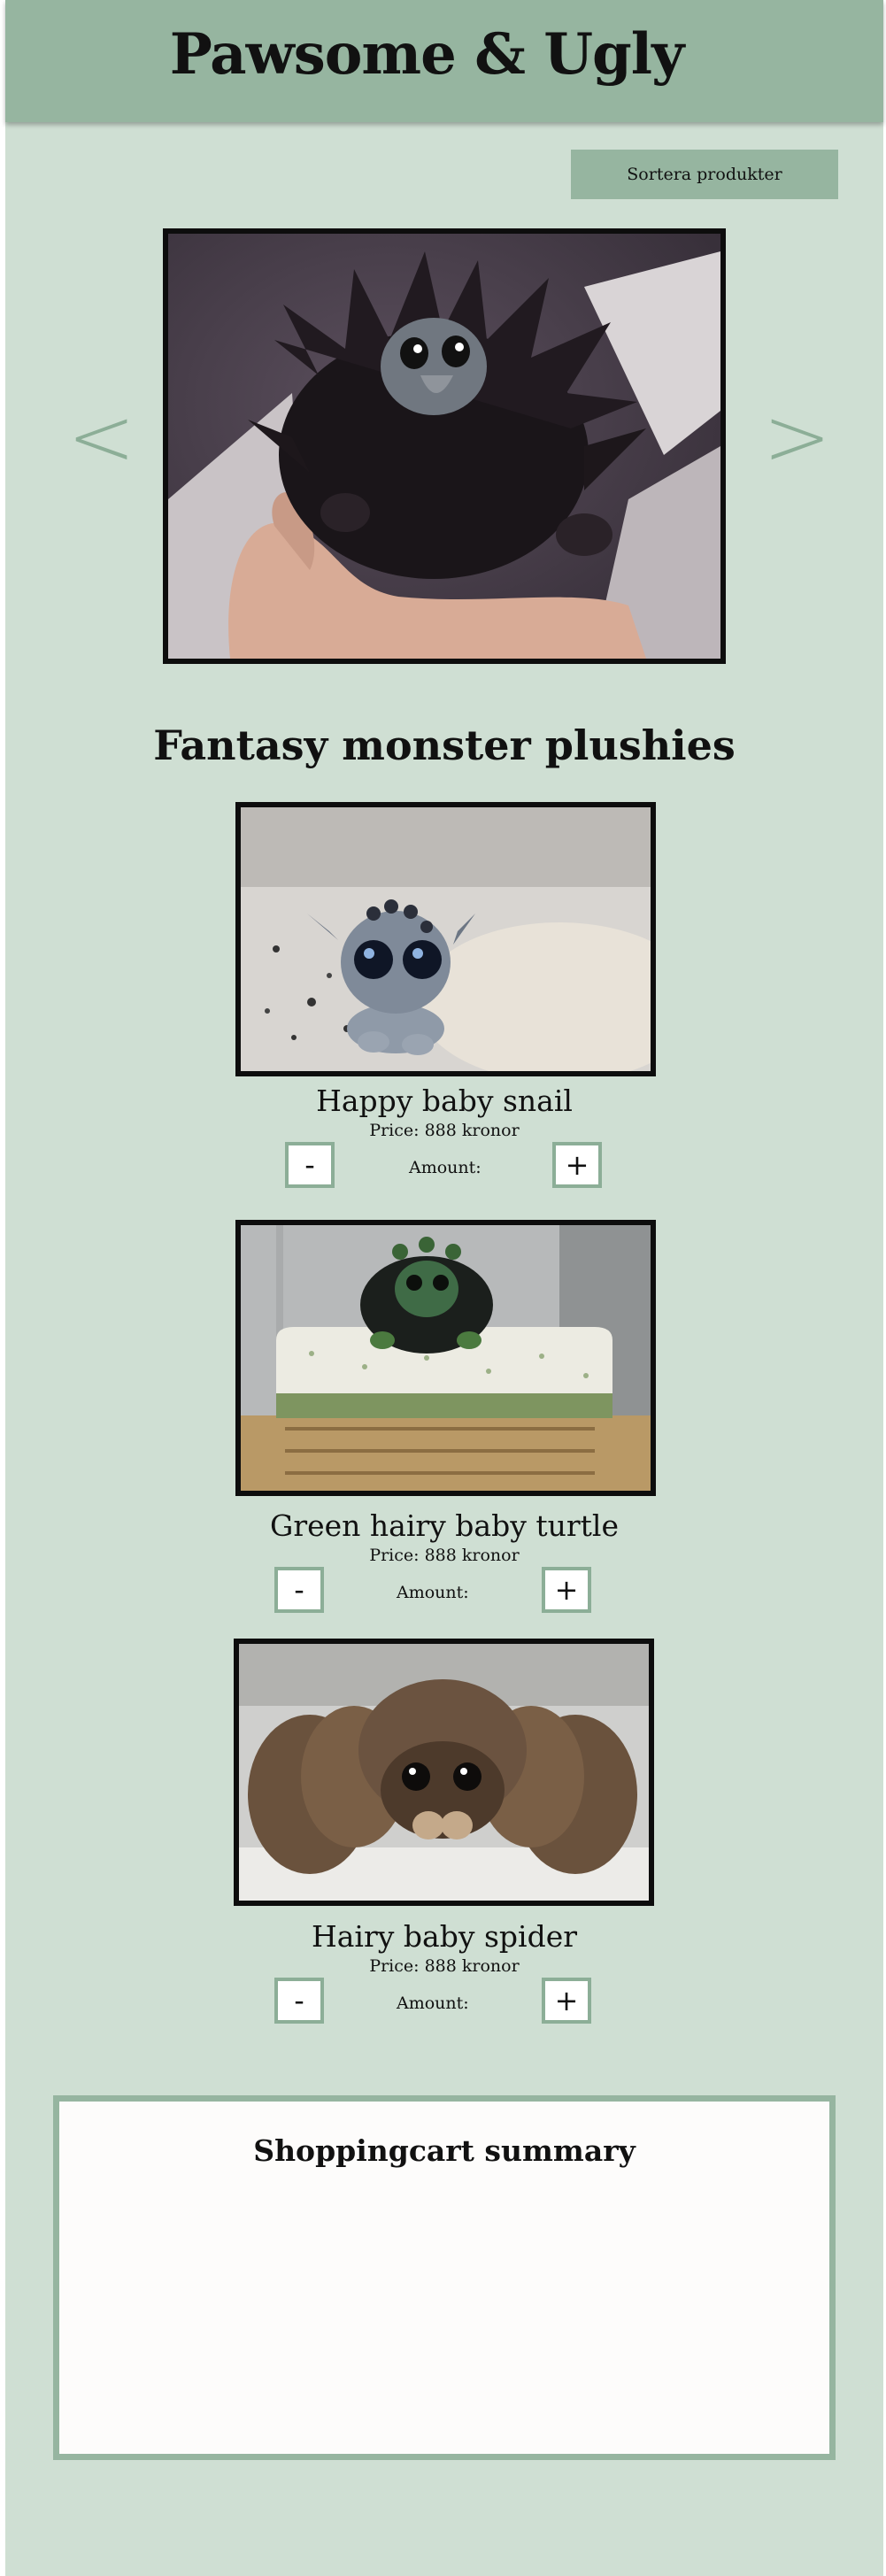 The height and width of the screenshot is (2576, 886). What do you see at coordinates (101, 437) in the screenshot?
I see `carousel-prev-button: <` at bounding box center [101, 437].